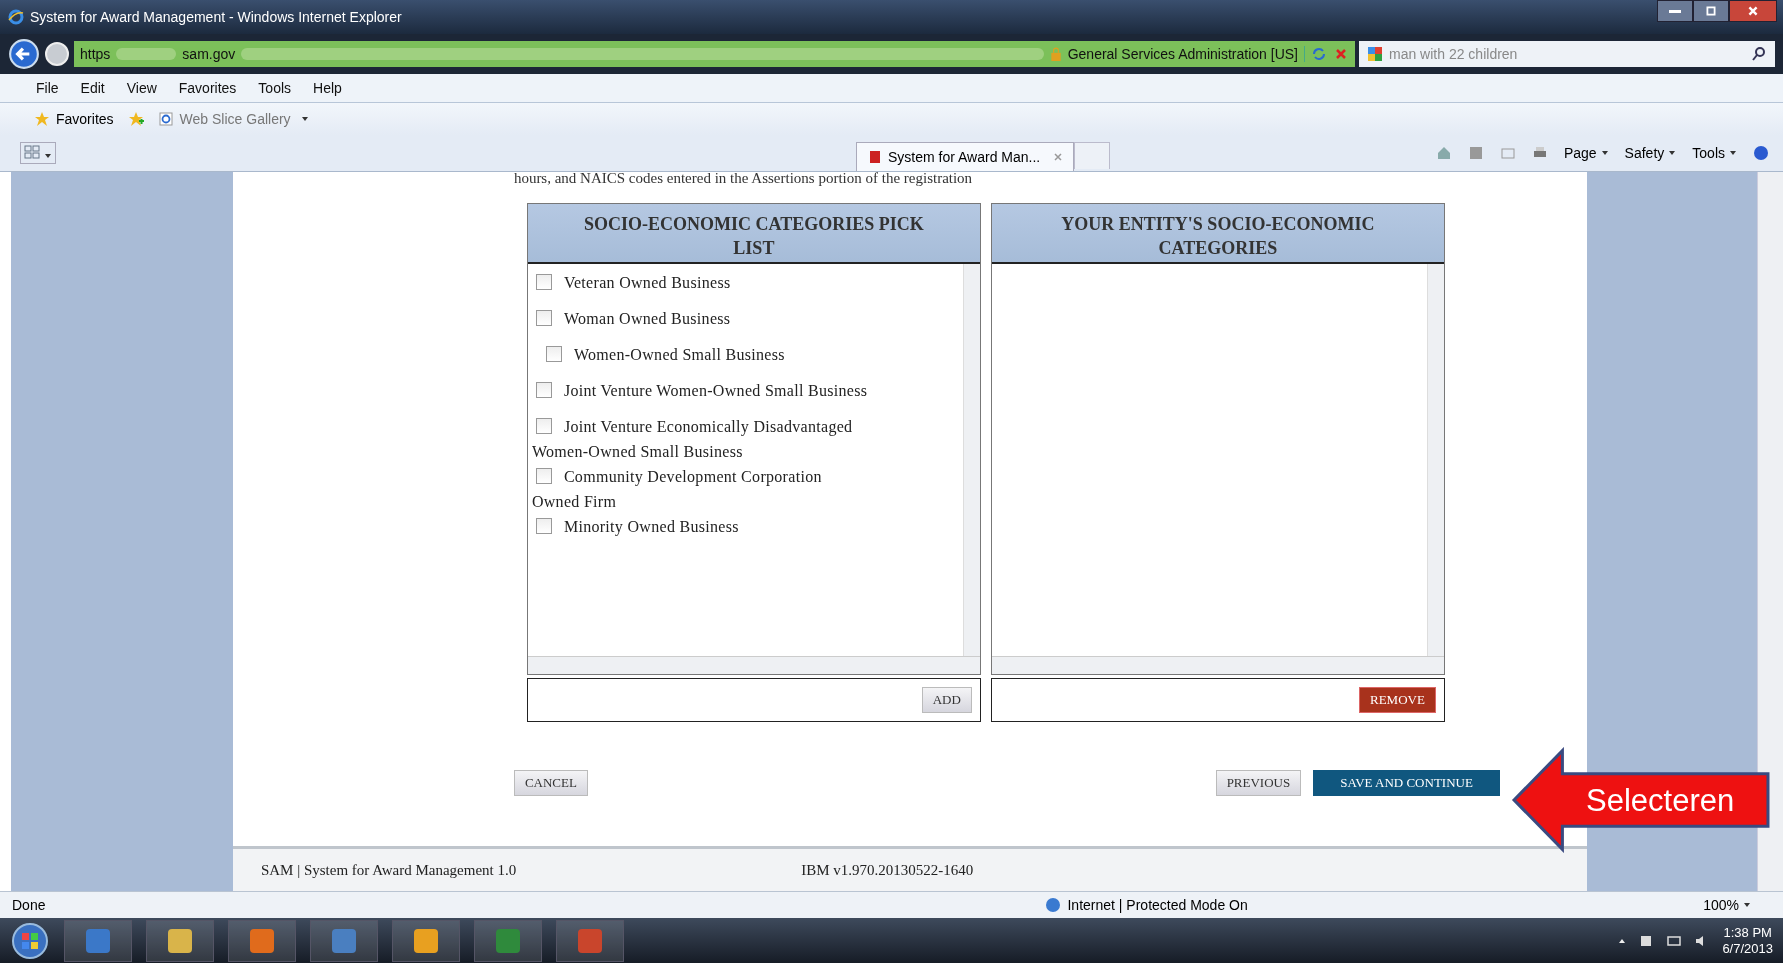 This screenshot has width=1783, height=963. I want to click on browser-page-icon, so click(165, 119).